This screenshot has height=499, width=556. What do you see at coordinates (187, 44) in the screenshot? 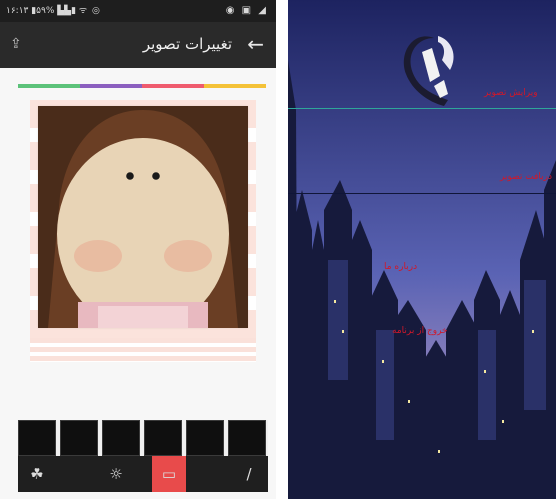
I see `page-title: تغییرات تصویر` at bounding box center [187, 44].